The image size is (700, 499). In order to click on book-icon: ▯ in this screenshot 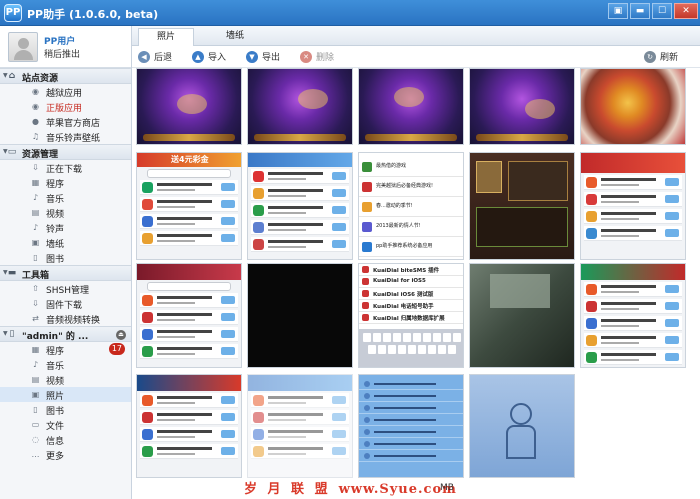, I will do `click(35, 409)`.